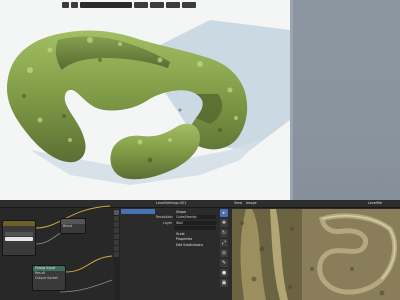 Image resolution: width=400 pixels, height=300 pixels. What do you see at coordinates (195, 222) in the screenshot?
I see `property-value: Wall` at bounding box center [195, 222].